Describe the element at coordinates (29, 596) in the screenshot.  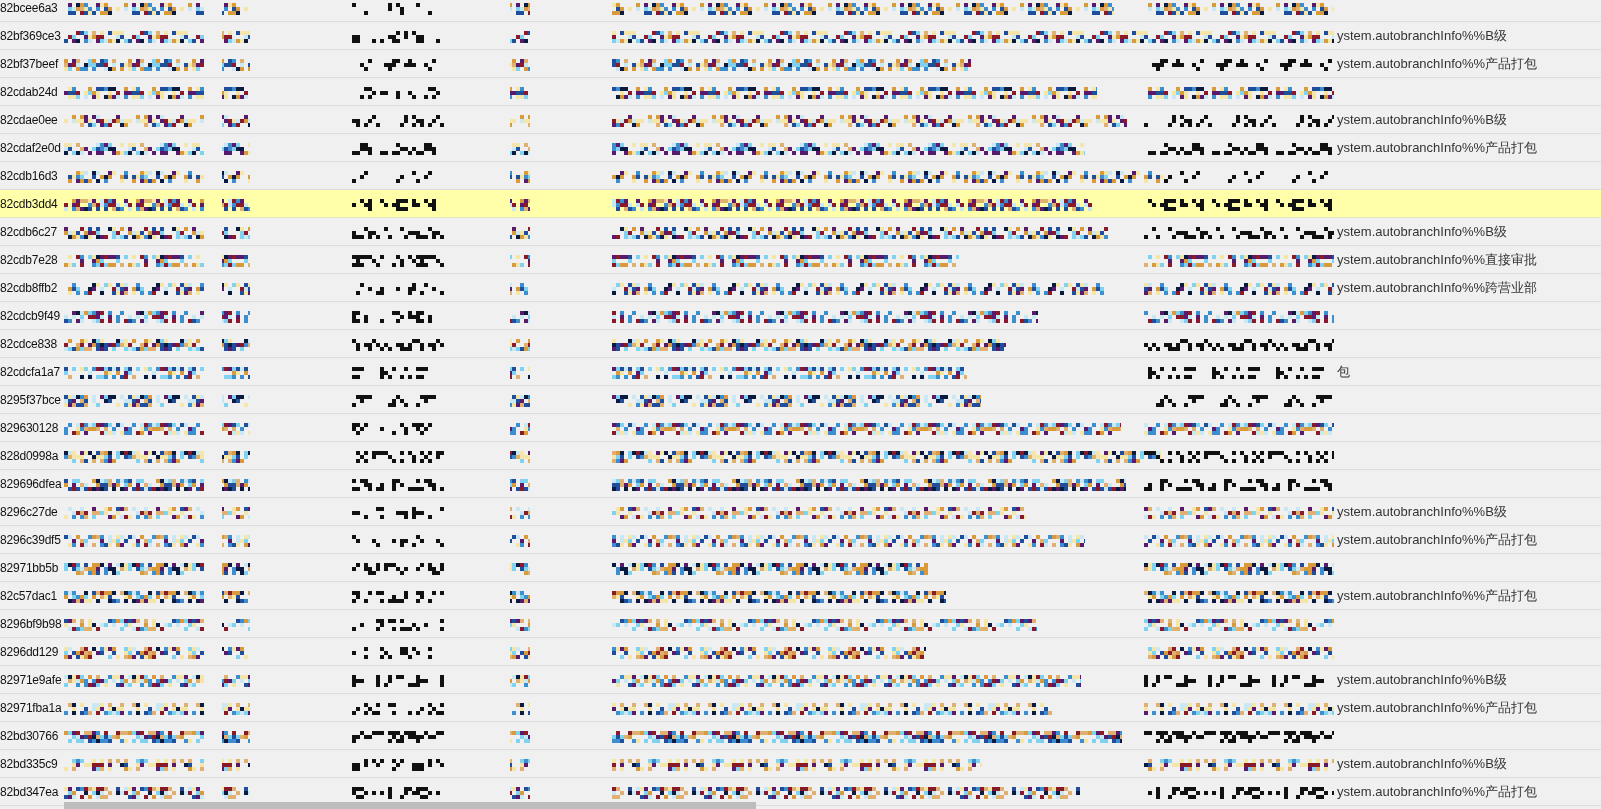
I see `table-cell-text: 82c57dac1` at that location.